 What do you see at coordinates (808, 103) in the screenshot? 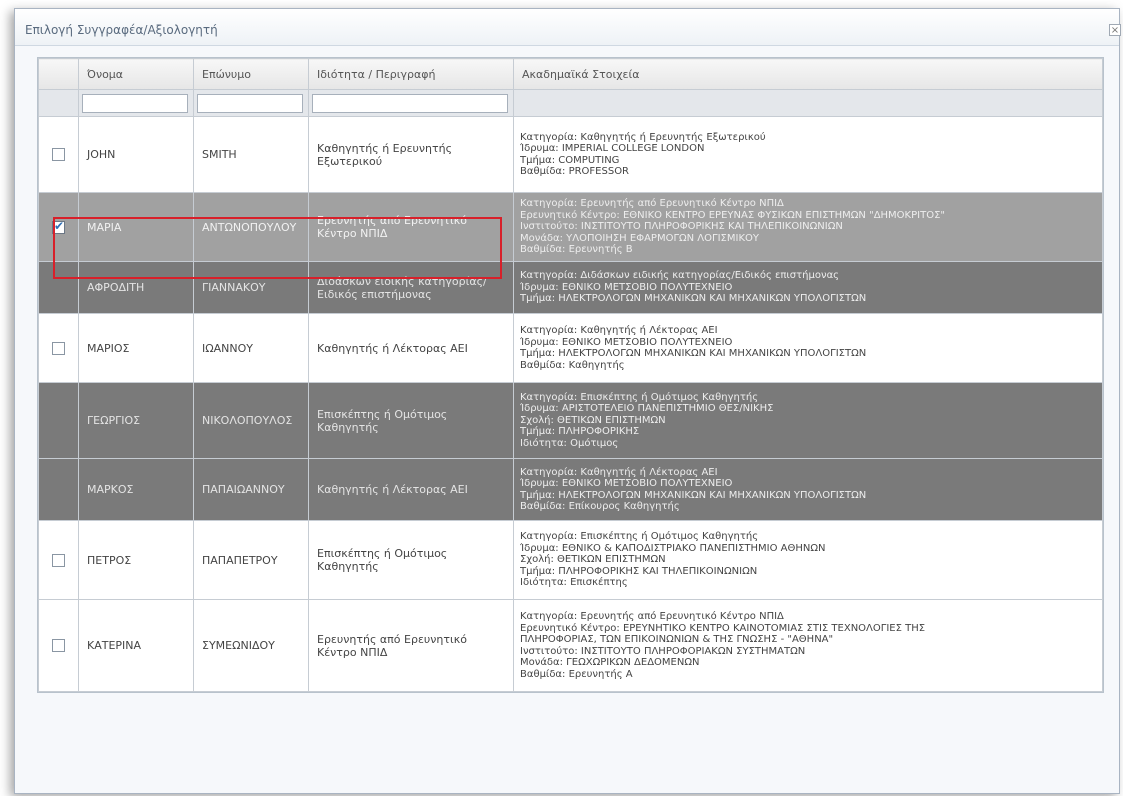
I see `filter-cell-academic` at bounding box center [808, 103].